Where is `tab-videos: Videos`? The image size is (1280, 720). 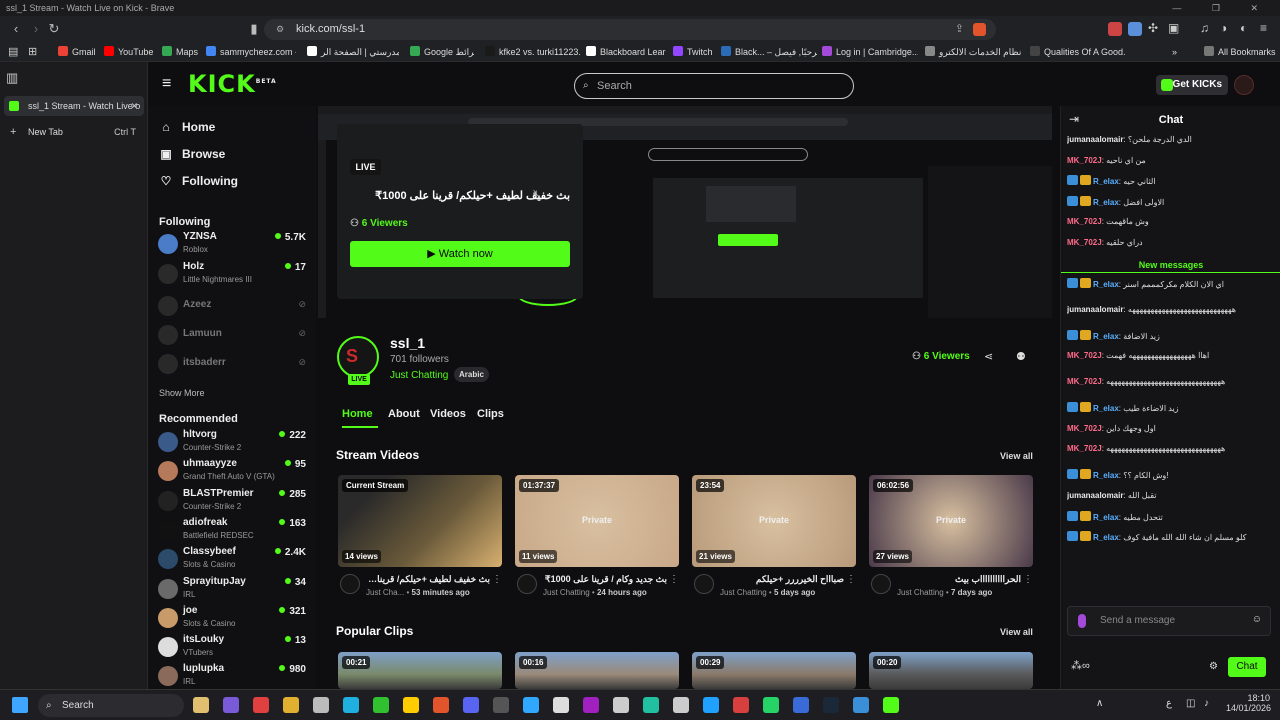
tab-videos: Videos is located at coordinates (448, 414).